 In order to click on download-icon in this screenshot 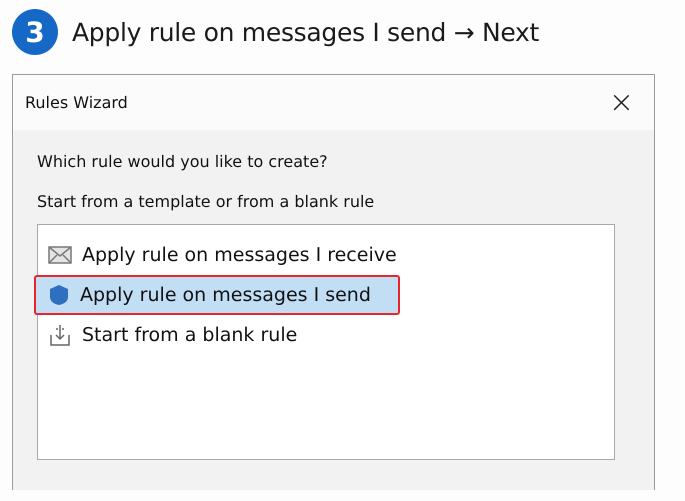, I will do `click(60, 335)`.